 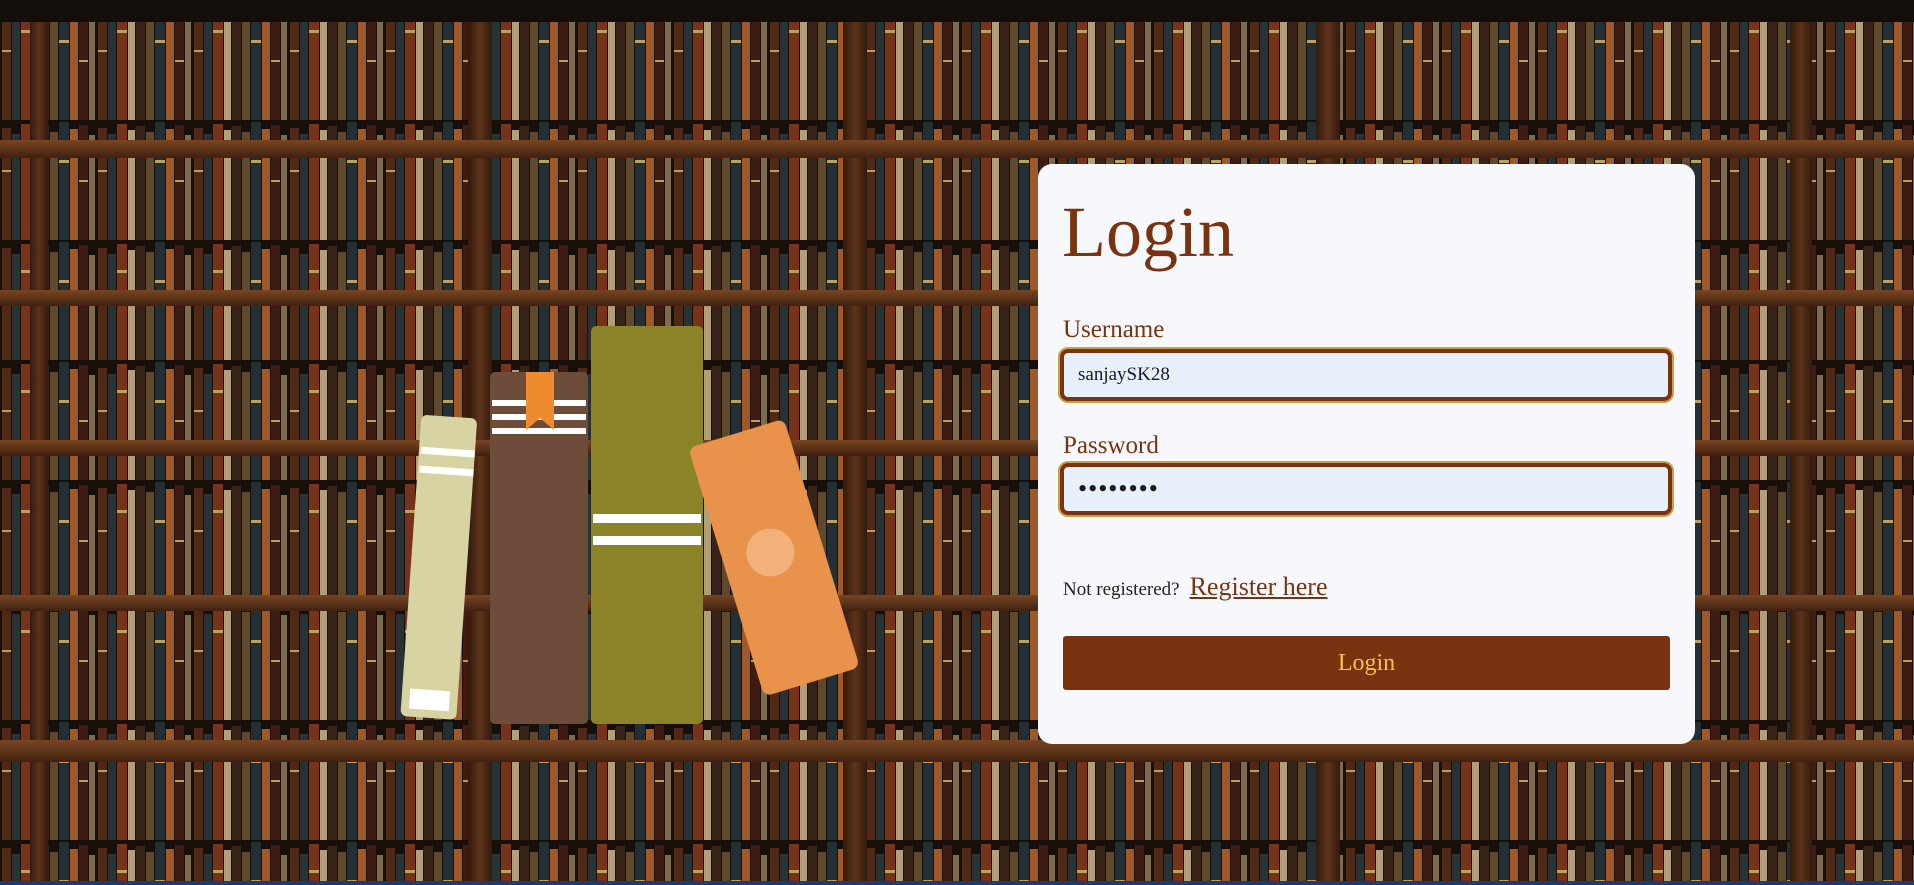 I want to click on login-button: Login, so click(x=1366, y=663).